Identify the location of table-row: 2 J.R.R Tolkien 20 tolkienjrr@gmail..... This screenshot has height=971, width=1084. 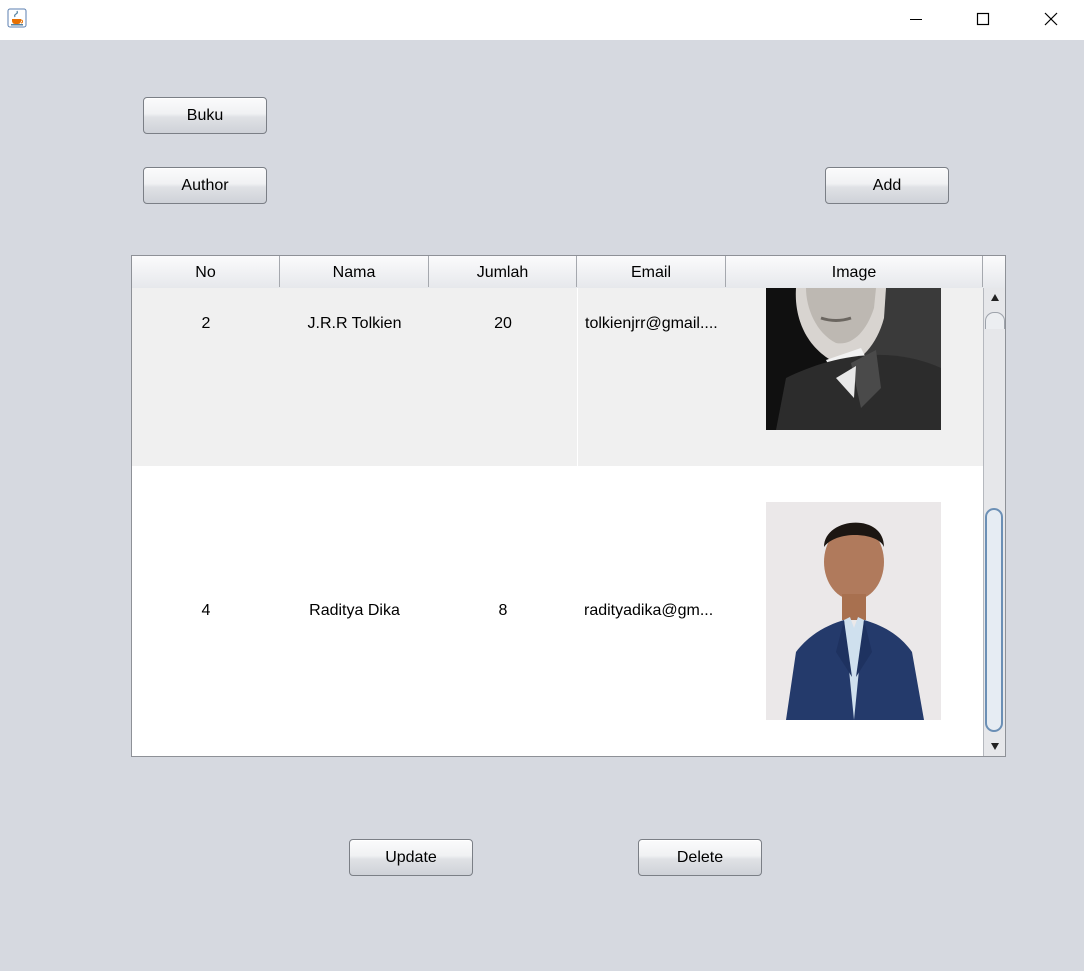
(557, 377).